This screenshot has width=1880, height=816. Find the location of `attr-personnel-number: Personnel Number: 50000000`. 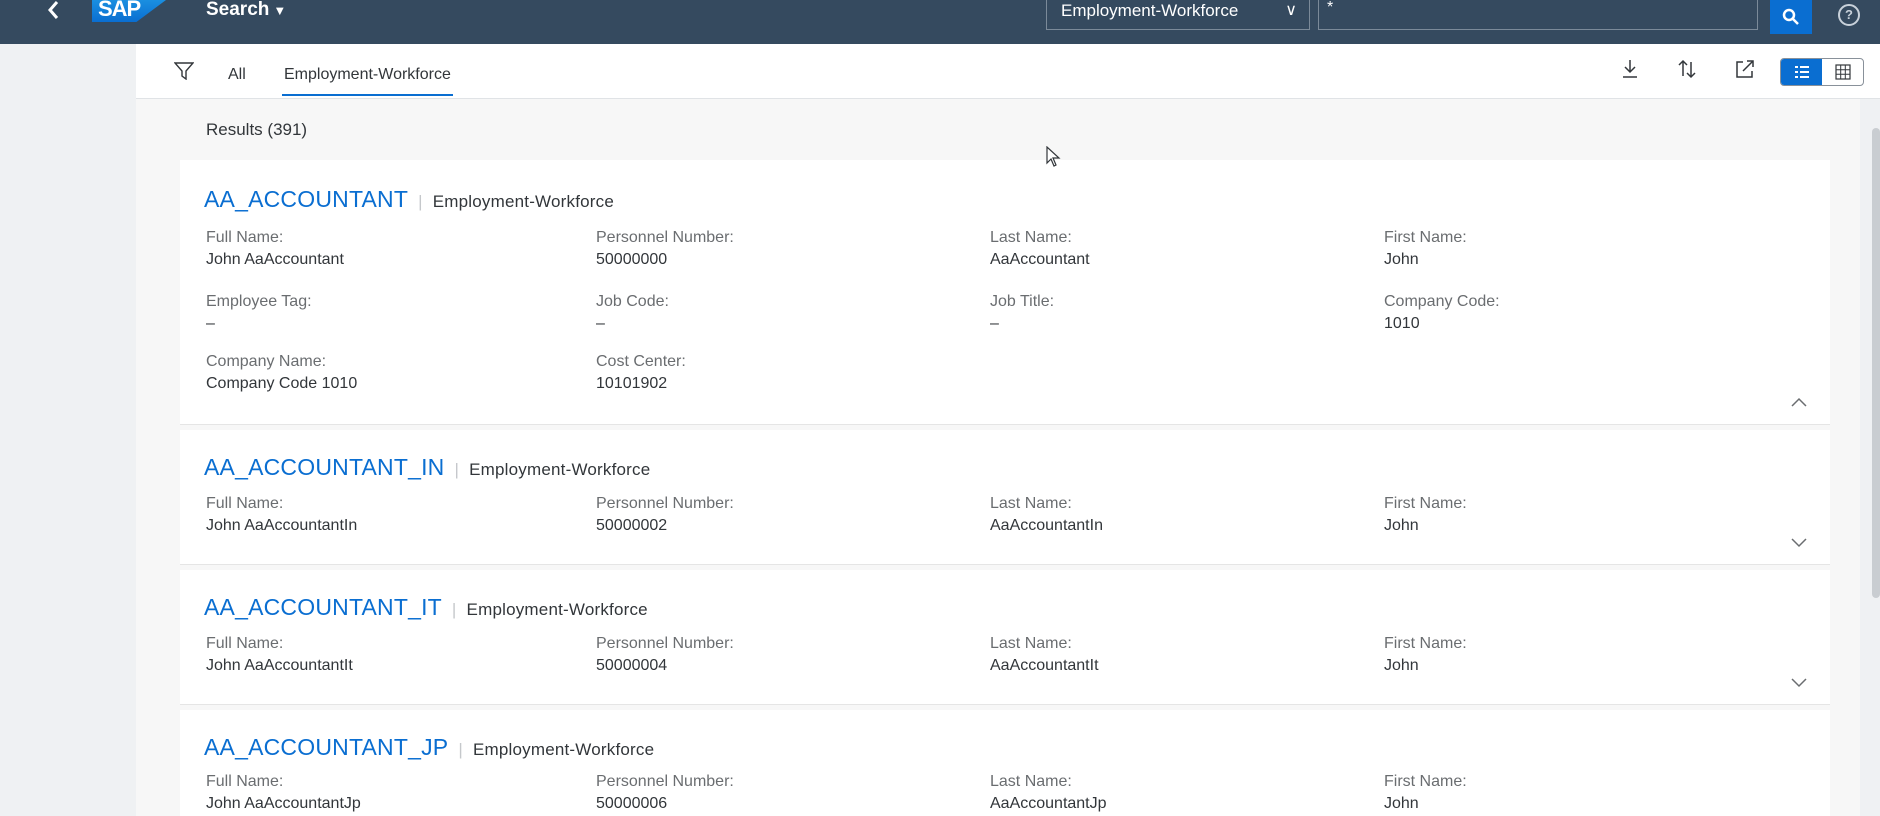

attr-personnel-number: Personnel Number: 50000000 is located at coordinates (665, 249).